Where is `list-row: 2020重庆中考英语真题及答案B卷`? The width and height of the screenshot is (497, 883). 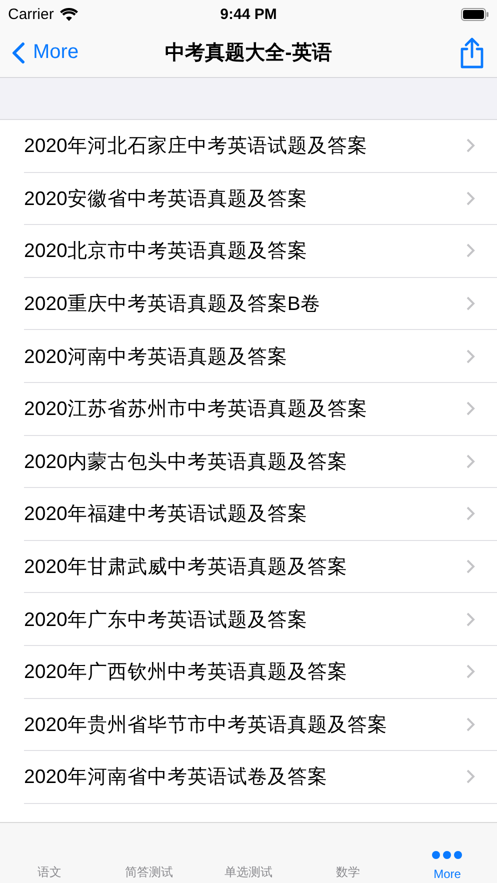 list-row: 2020重庆中考英语真题及答案B卷 is located at coordinates (260, 304).